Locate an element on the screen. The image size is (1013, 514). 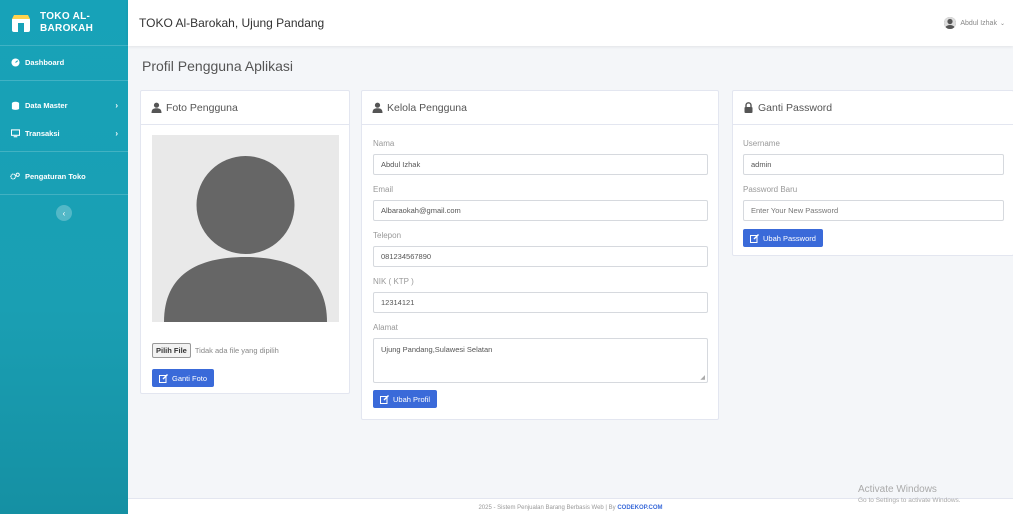
choose-file-button: Pilih File is located at coordinates (171, 350).